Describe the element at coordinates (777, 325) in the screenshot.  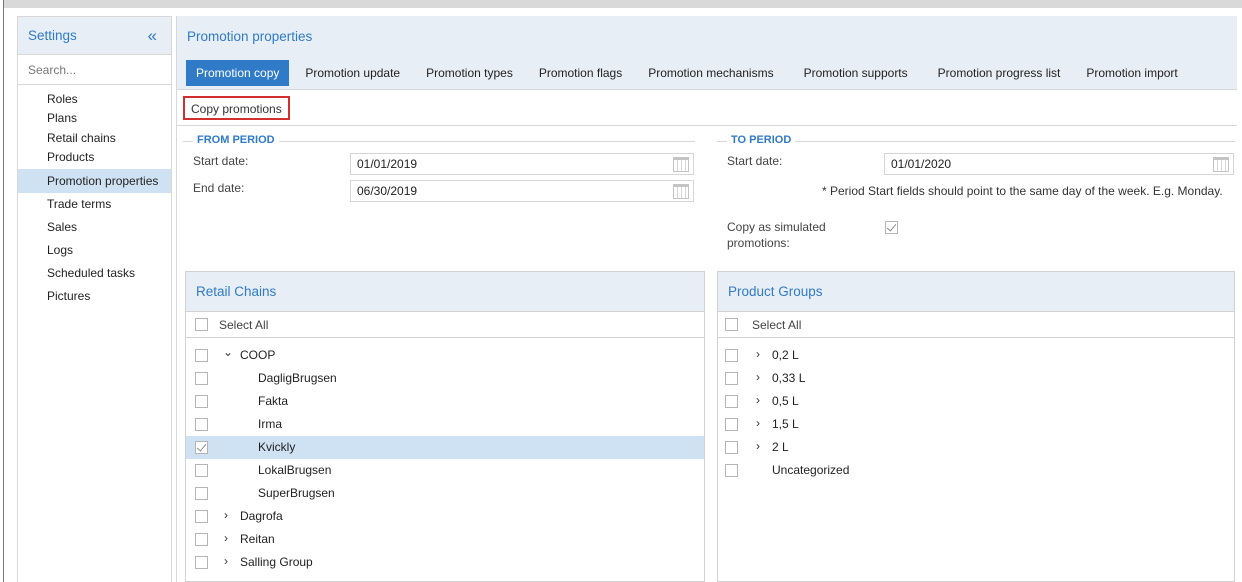
I see `select-all-label: Select All` at that location.